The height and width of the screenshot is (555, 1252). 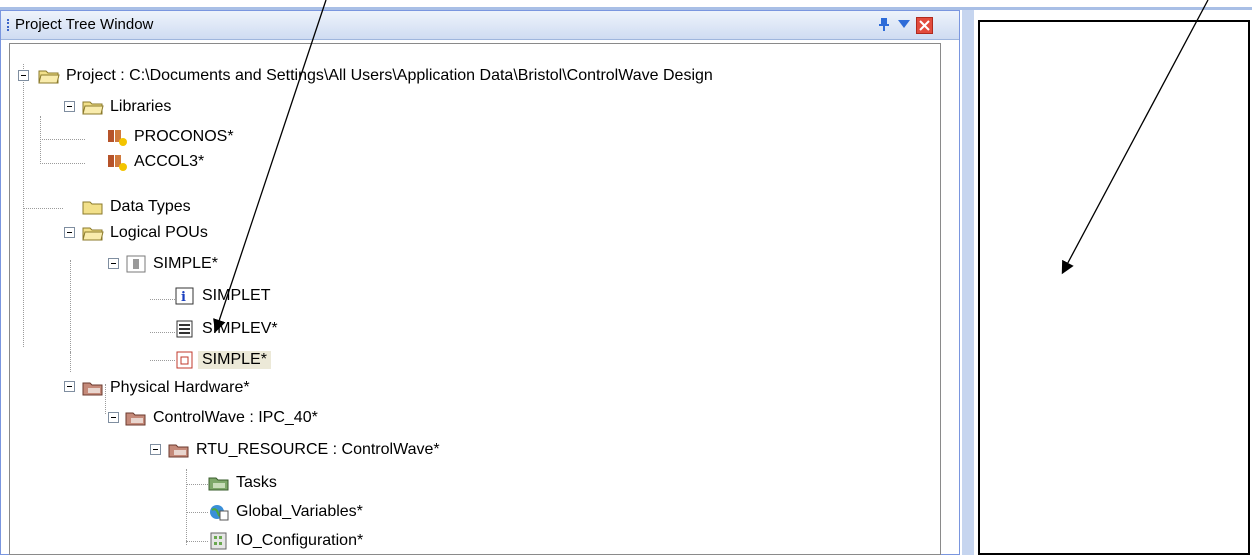 I want to click on tree-item-io-configuration: IO_Configuration*, so click(x=285, y=541).